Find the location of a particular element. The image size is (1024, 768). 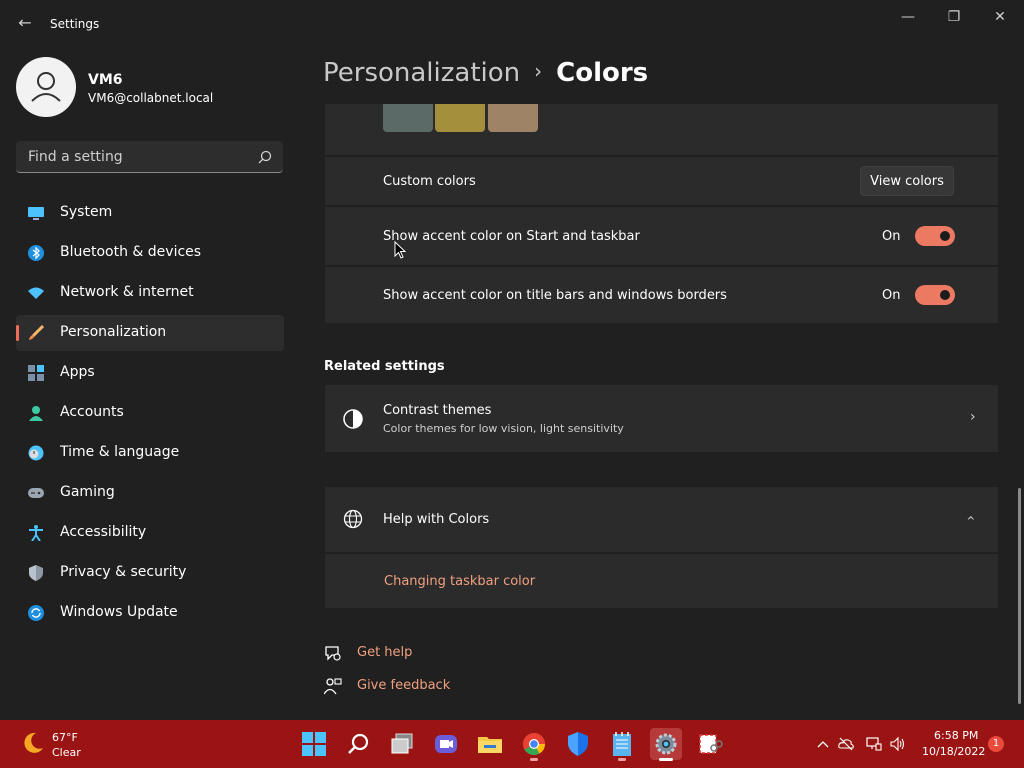

sidebar-item-windows-update: Windows Update is located at coordinates (150, 613).